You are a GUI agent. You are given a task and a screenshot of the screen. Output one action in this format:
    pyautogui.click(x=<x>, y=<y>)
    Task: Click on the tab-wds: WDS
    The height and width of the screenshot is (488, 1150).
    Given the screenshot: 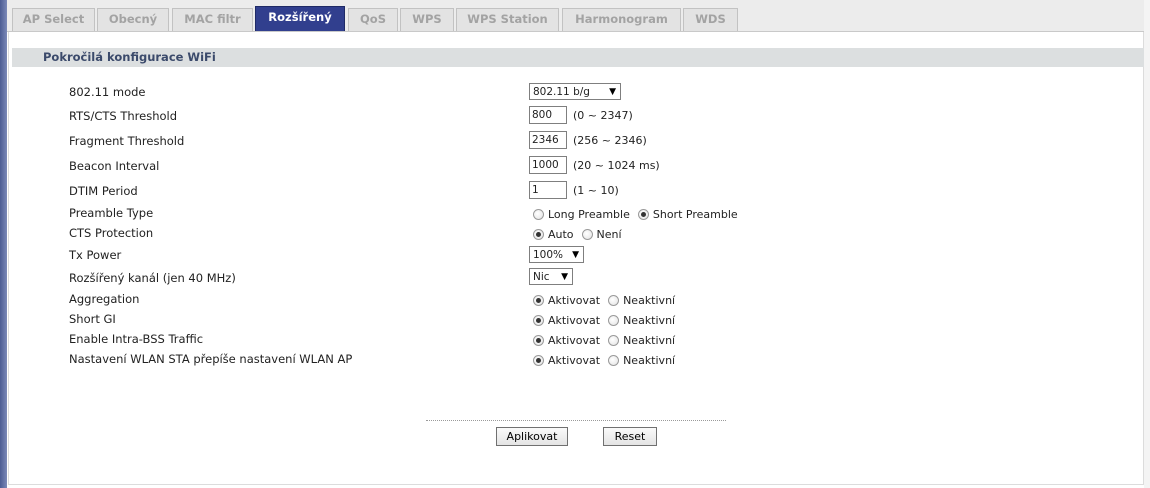 What is the action you would take?
    pyautogui.click(x=710, y=19)
    